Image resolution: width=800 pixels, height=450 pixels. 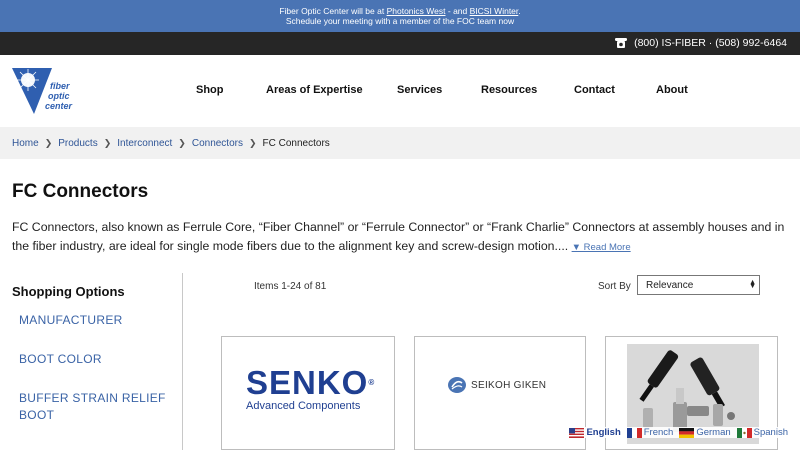 What do you see at coordinates (457, 11) in the screenshot?
I see `announcement-text-mid: - and` at bounding box center [457, 11].